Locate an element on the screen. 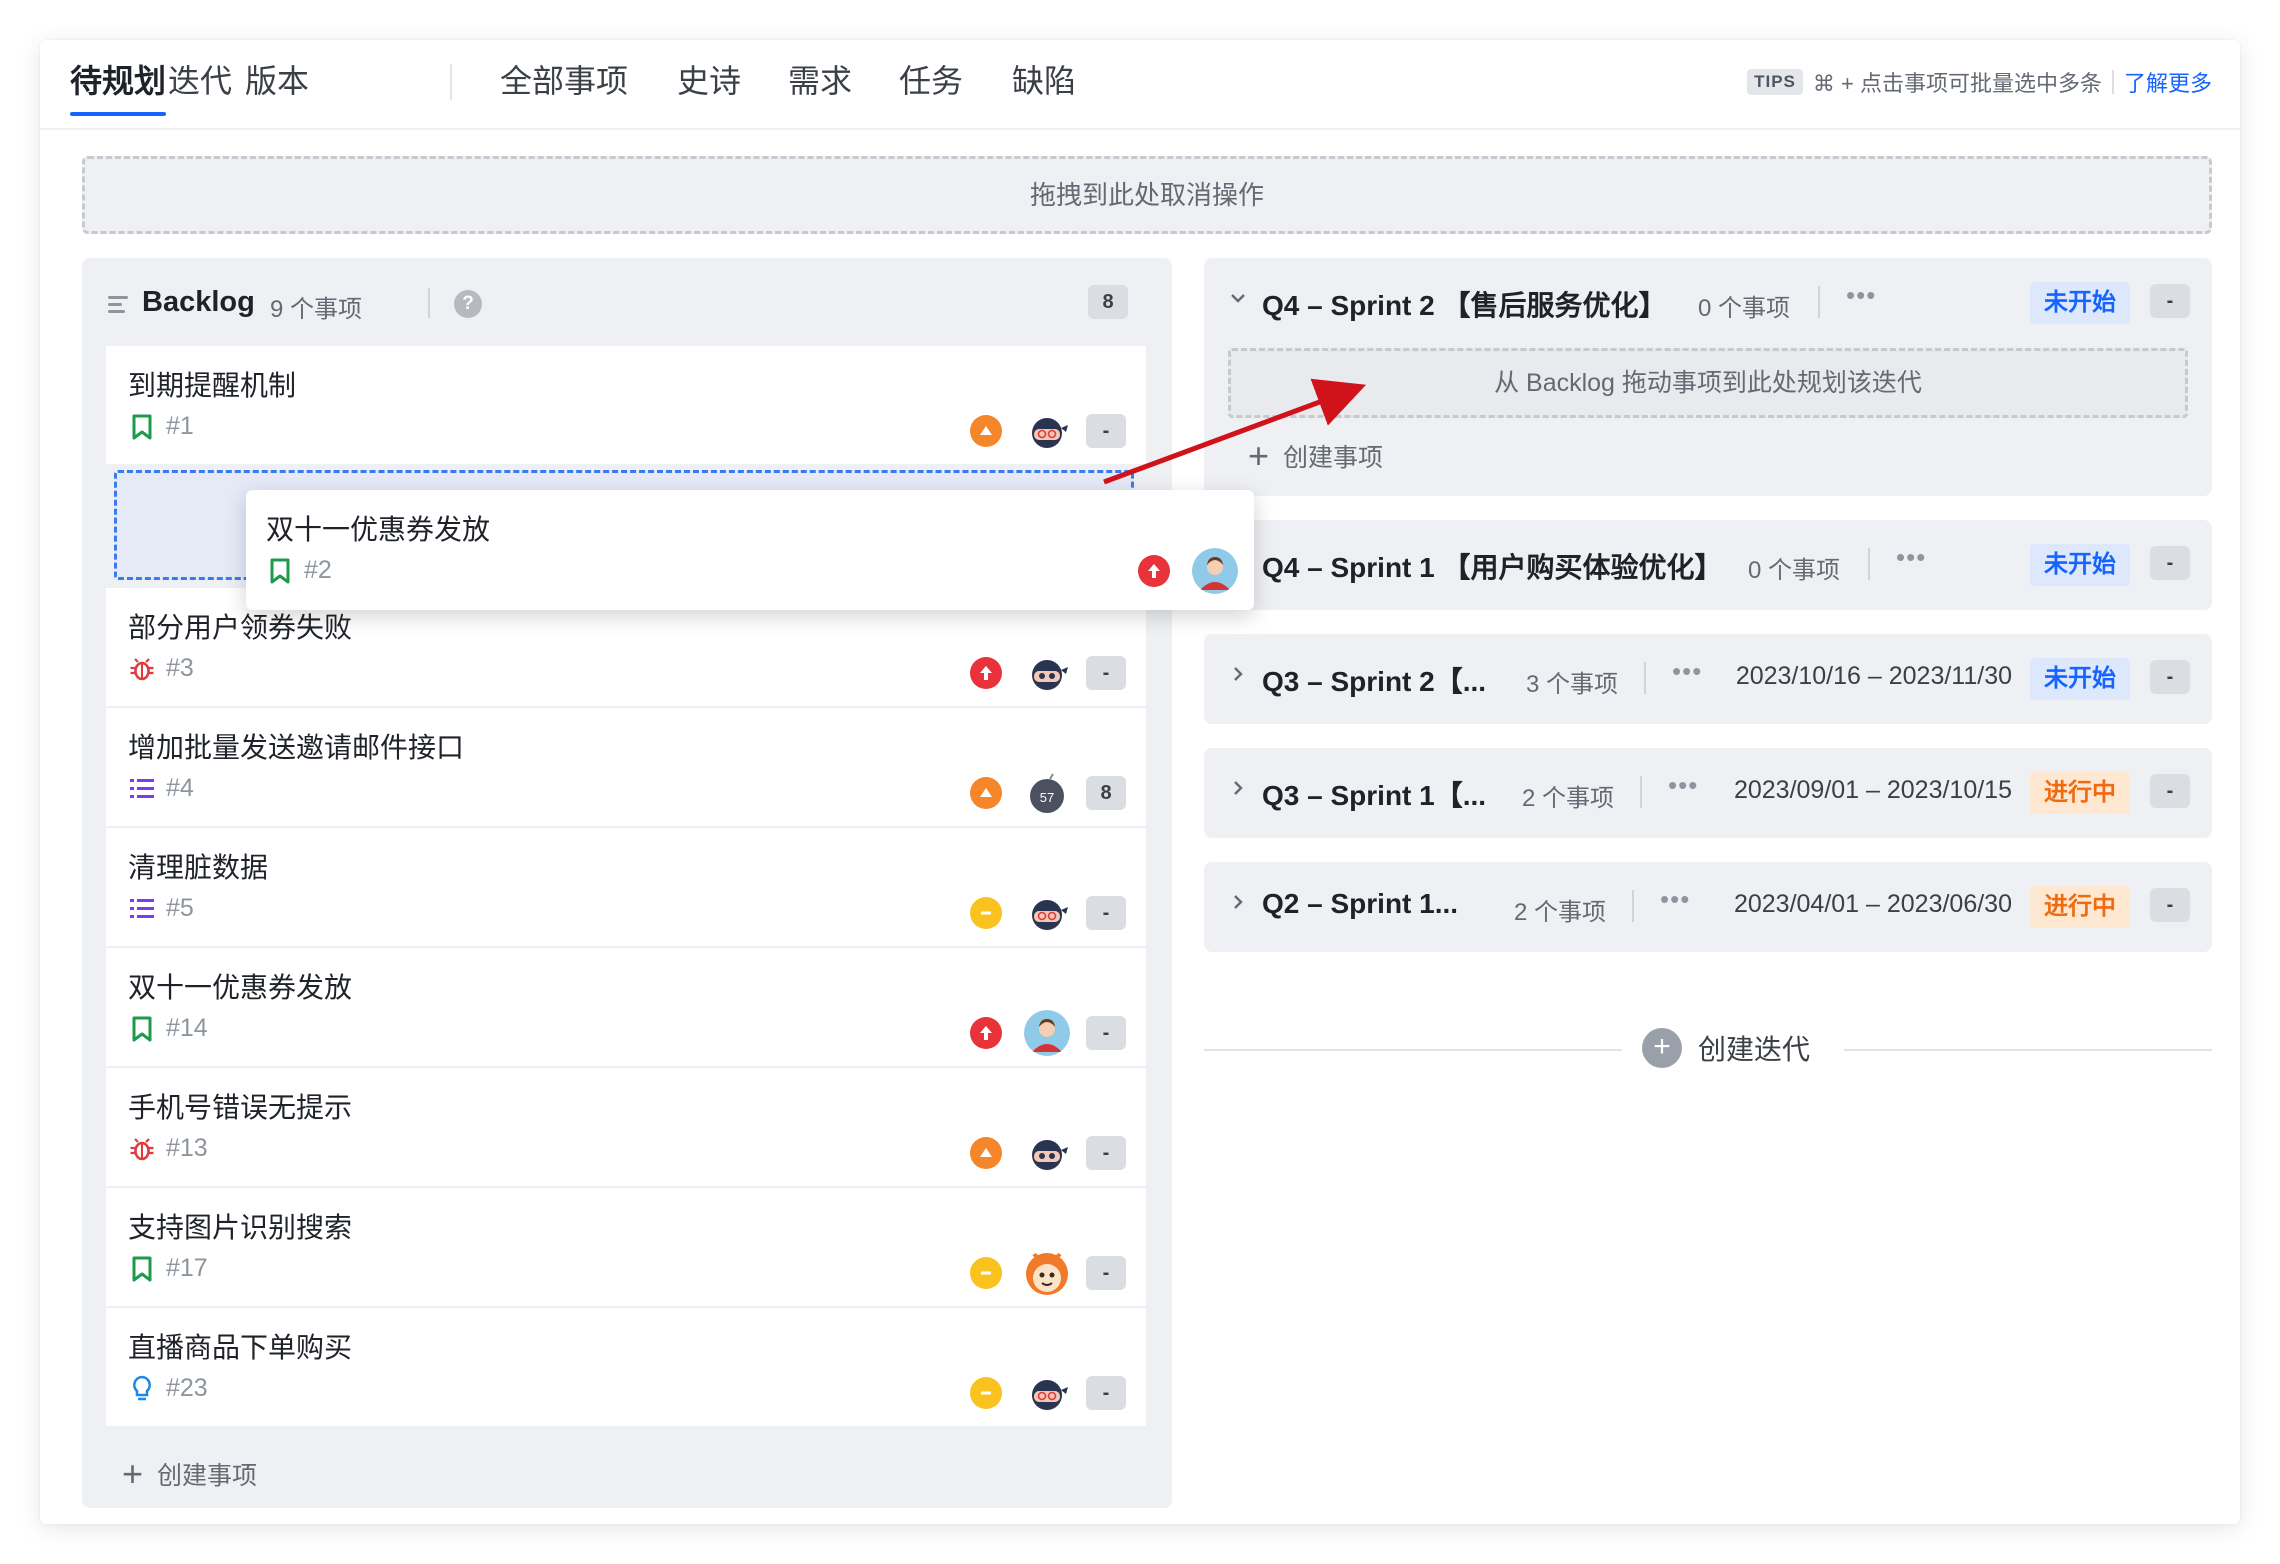  list-icon is located at coordinates (118, 306).